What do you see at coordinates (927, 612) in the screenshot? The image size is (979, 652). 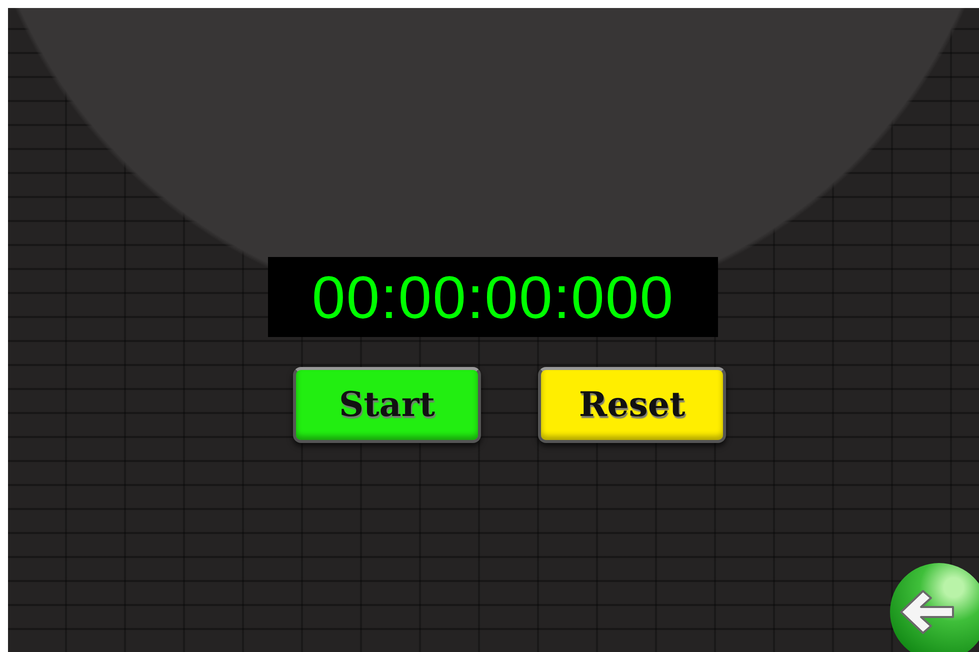 I see `left-arrow-icon` at bounding box center [927, 612].